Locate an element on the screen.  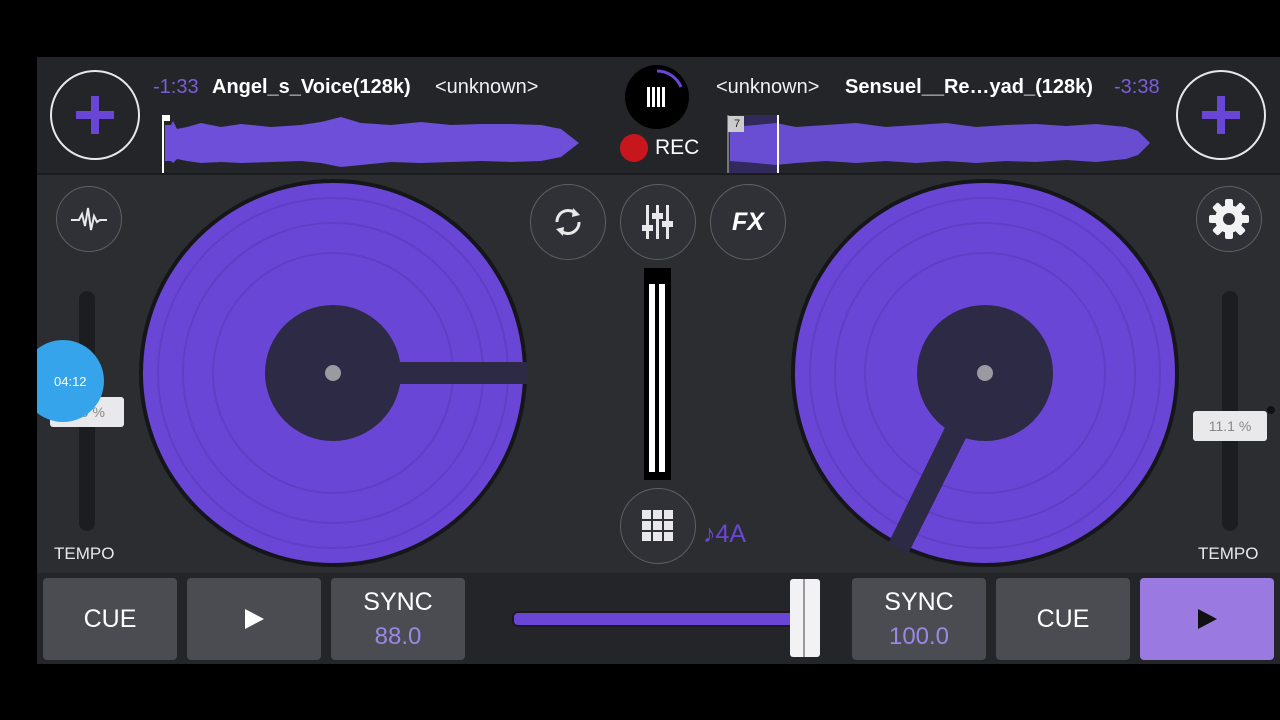
deck-a-add-track-button is located at coordinates (95, 115).